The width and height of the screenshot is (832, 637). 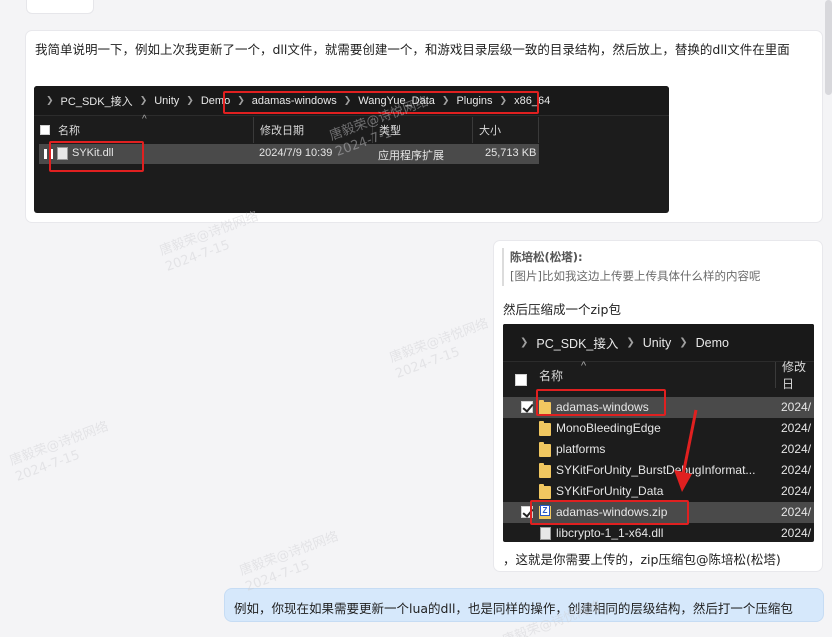 I want to click on file-type: 应用程序扩展, so click(x=411, y=156).